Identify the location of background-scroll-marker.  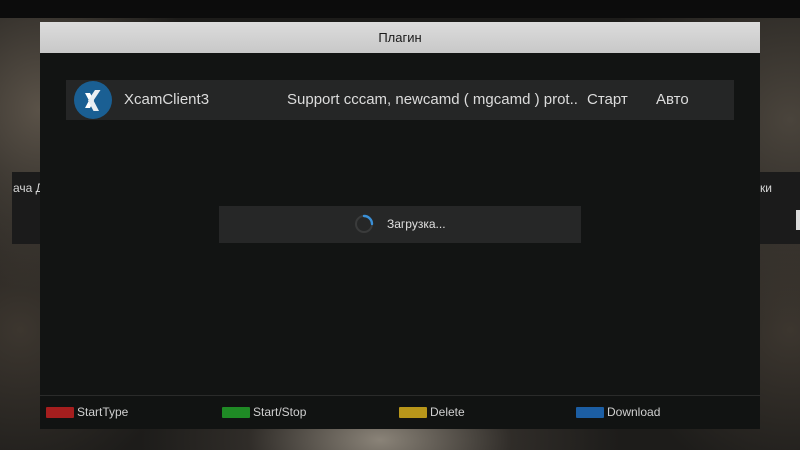
(798, 220).